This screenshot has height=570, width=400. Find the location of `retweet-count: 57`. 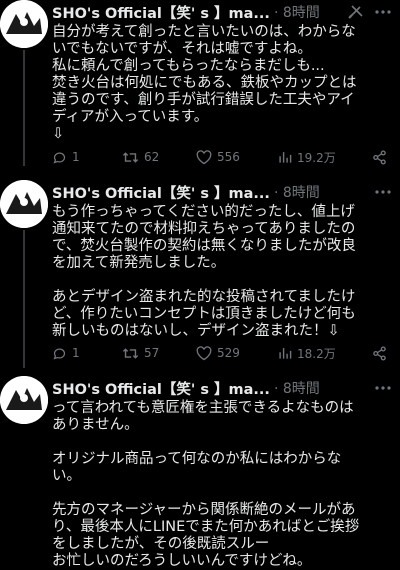

retweet-count: 57 is located at coordinates (152, 353).